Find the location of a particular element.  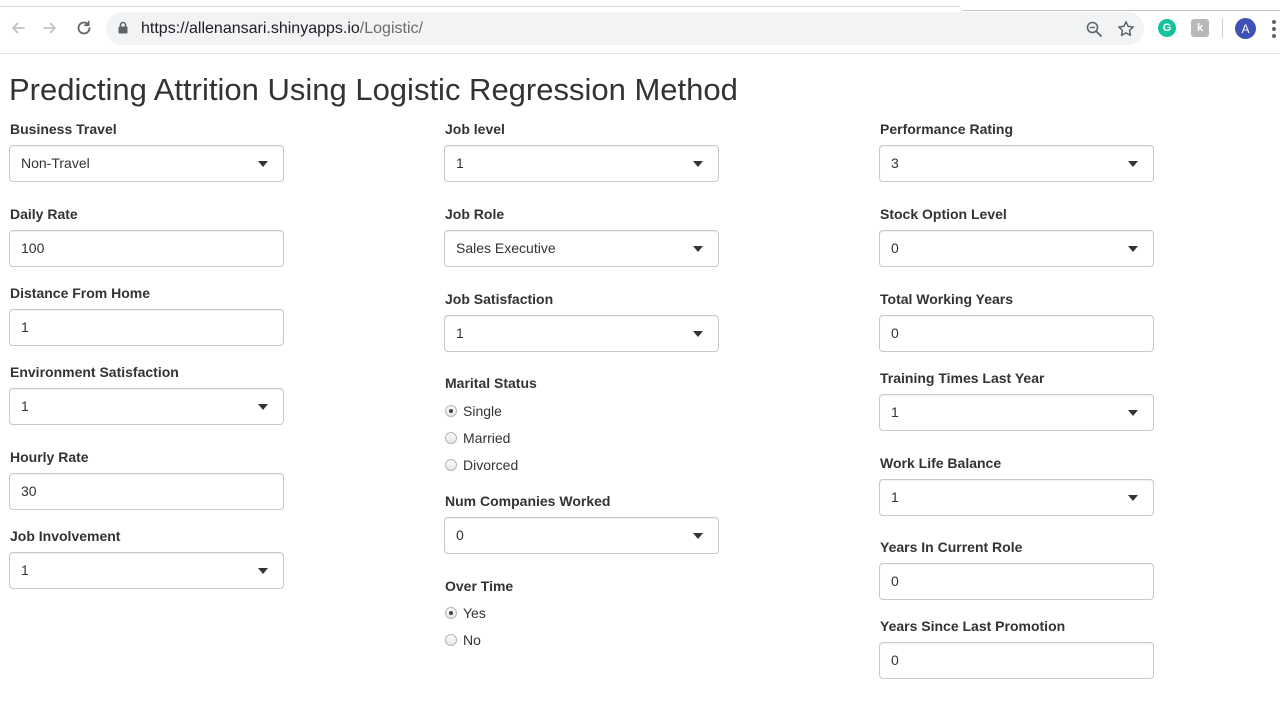

job-satisfaction-value: 1 is located at coordinates (460, 333).